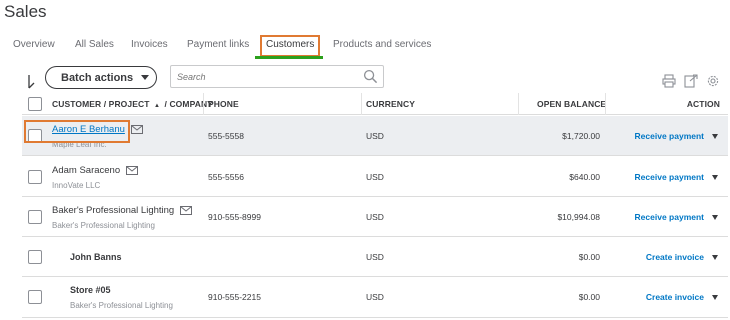 The image size is (730, 320). Describe the element at coordinates (234, 297) in the screenshot. I see `phone-cell: 910-555-2215` at that location.